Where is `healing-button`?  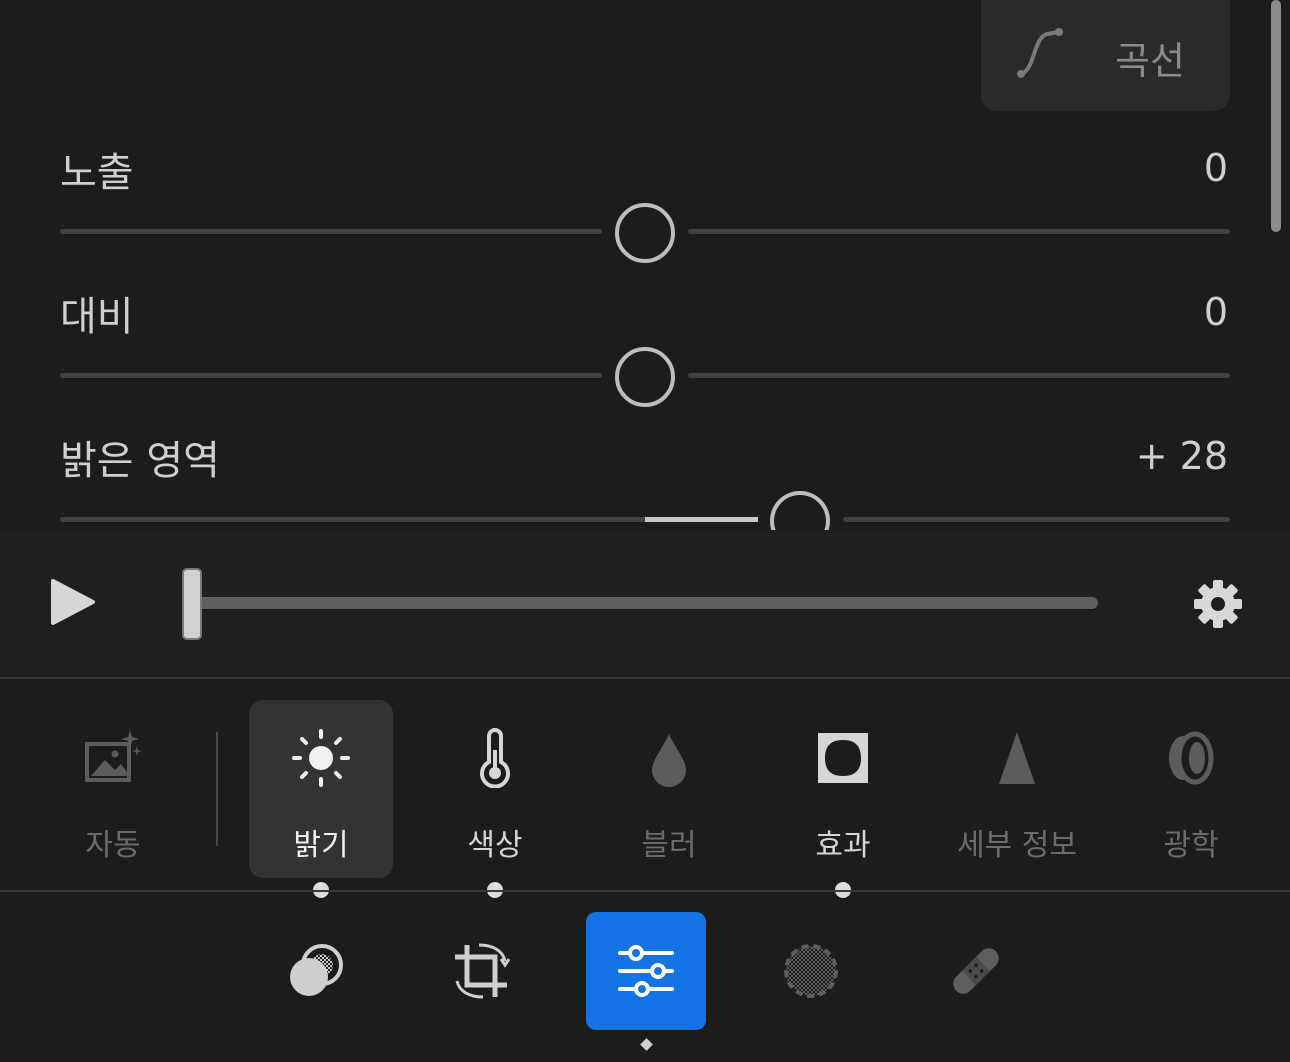
healing-button is located at coordinates (976, 971).